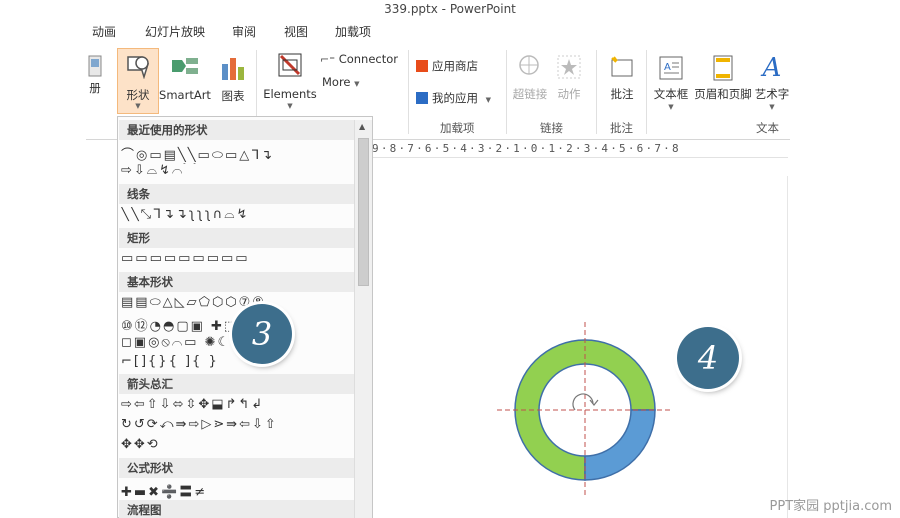 Image resolution: width=900 pixels, height=518 pixels. I want to click on shapes-icon, so click(138, 67).